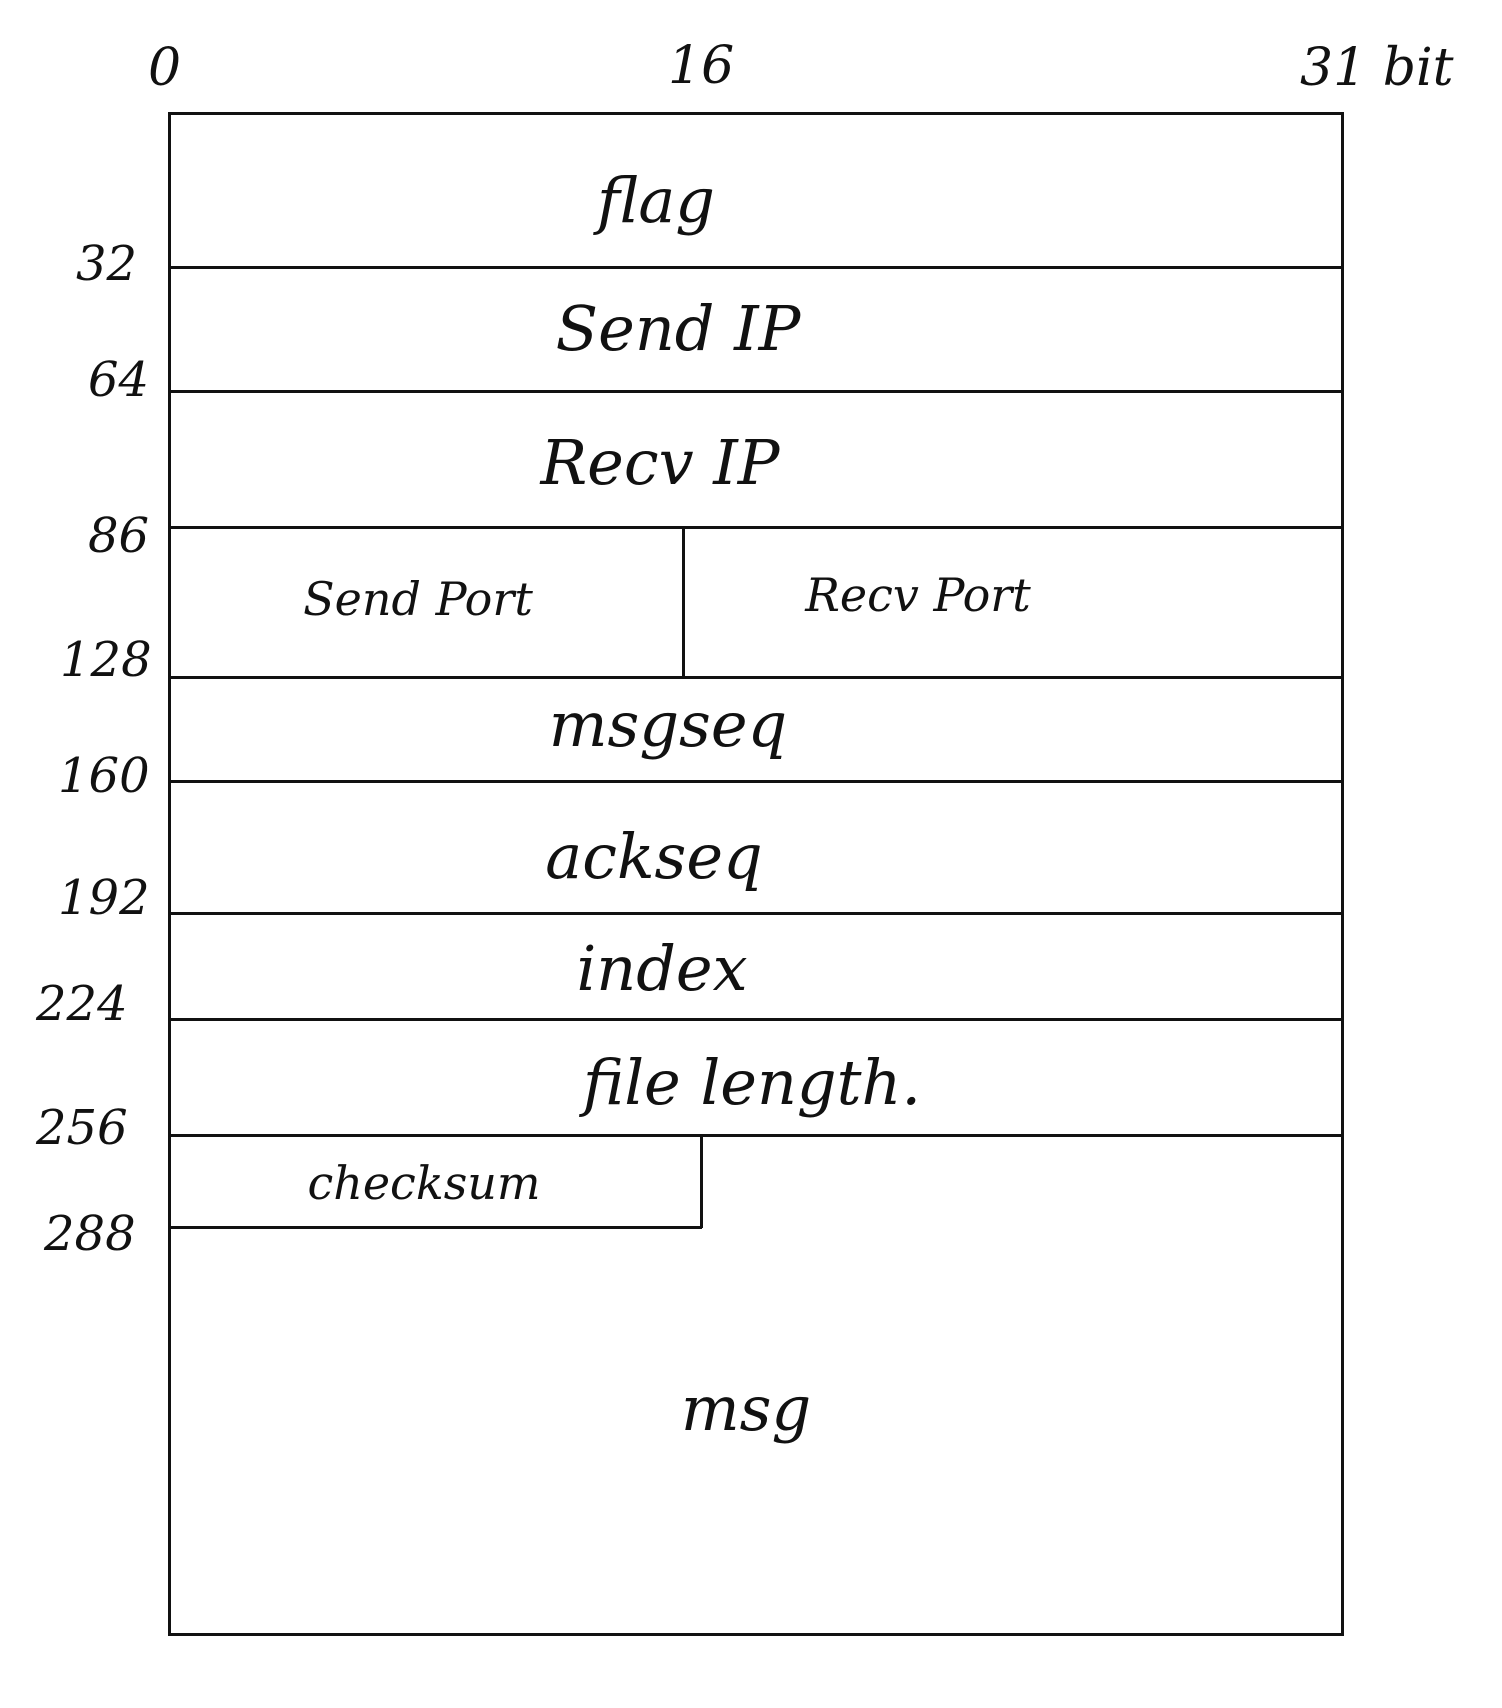 The height and width of the screenshot is (1708, 1502). What do you see at coordinates (1377, 68) in the screenshot?
I see `bit-axis-end: 31 bit` at bounding box center [1377, 68].